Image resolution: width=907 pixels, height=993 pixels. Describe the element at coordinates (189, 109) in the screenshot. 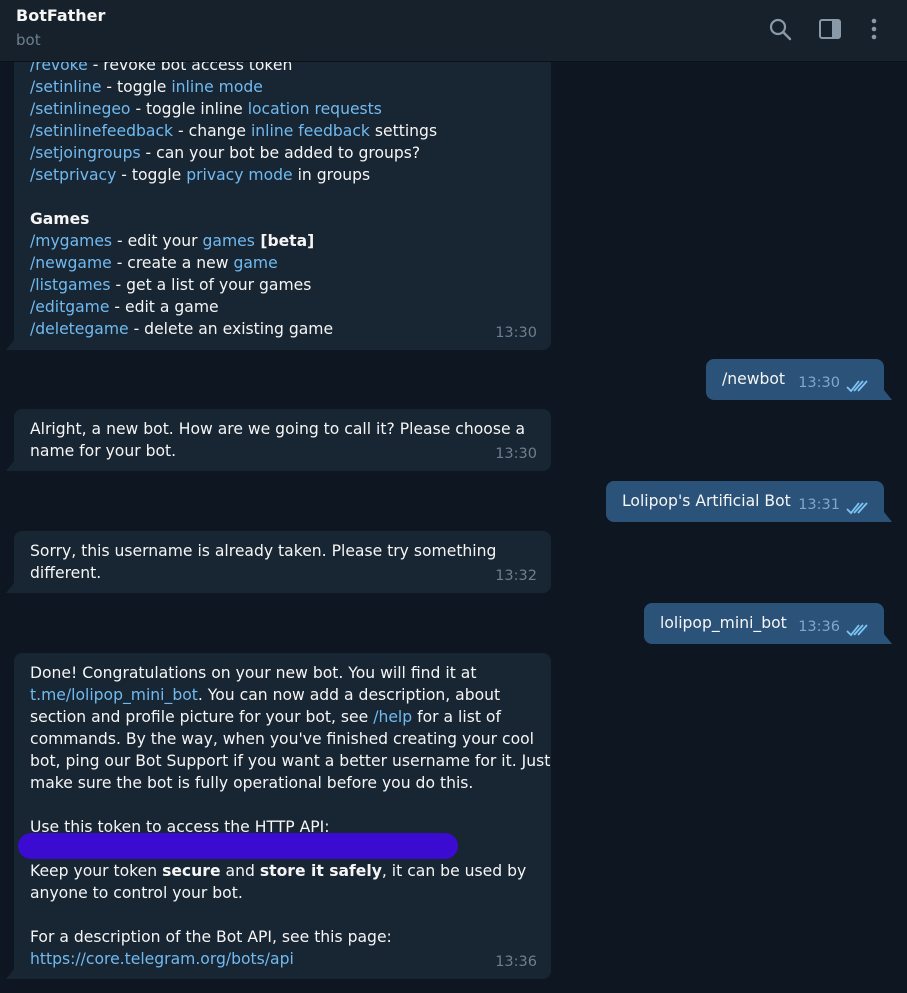

I see `message-text: - toggle inline` at that location.